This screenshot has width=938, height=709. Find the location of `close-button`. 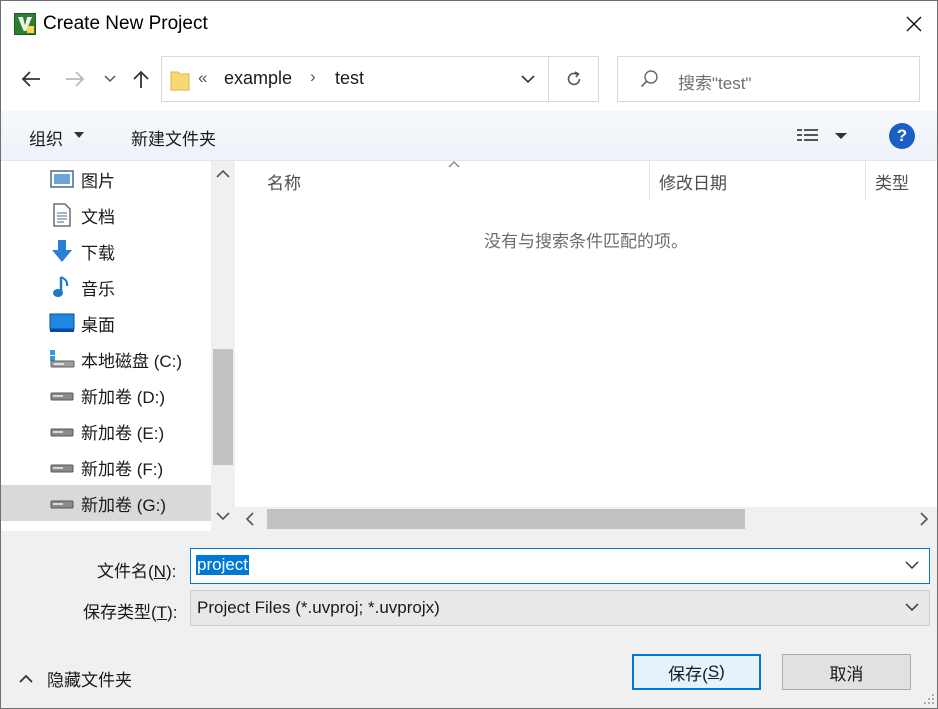

close-button is located at coordinates (914, 24).